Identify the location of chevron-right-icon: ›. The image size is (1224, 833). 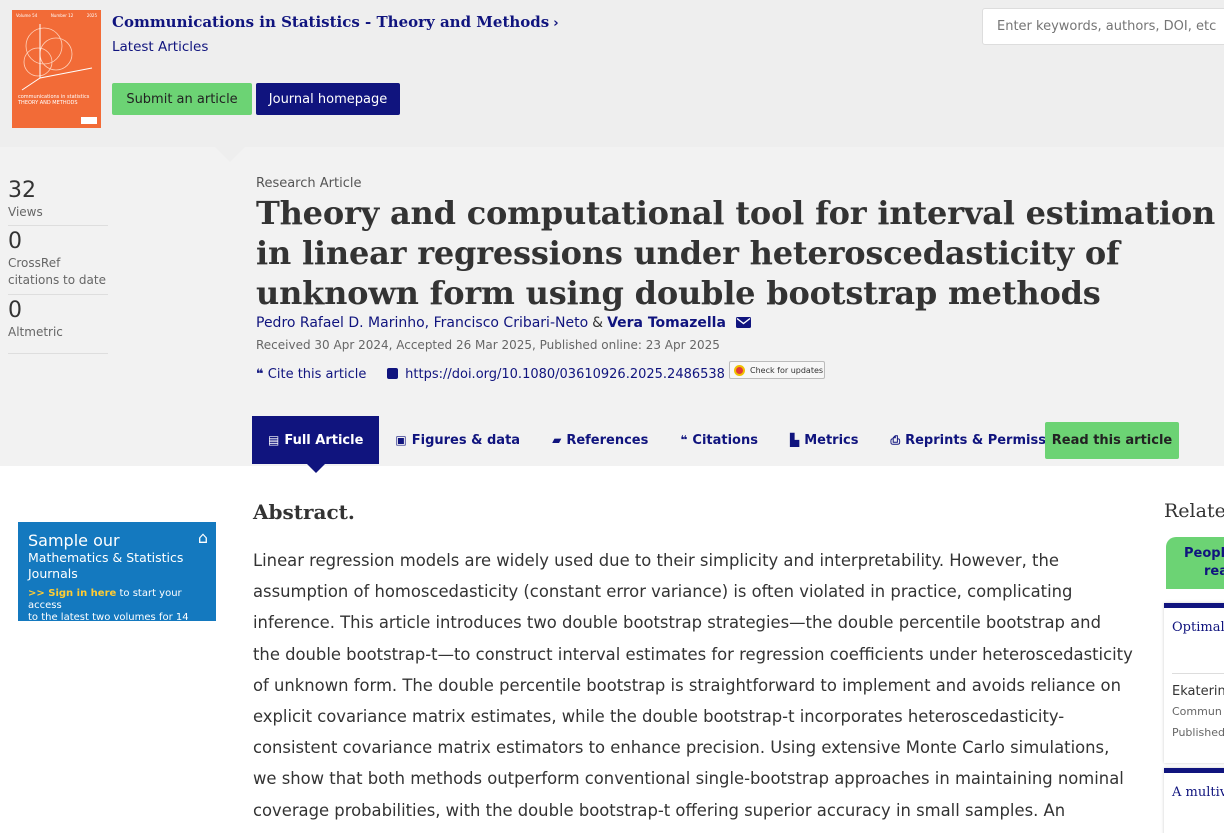
(556, 23).